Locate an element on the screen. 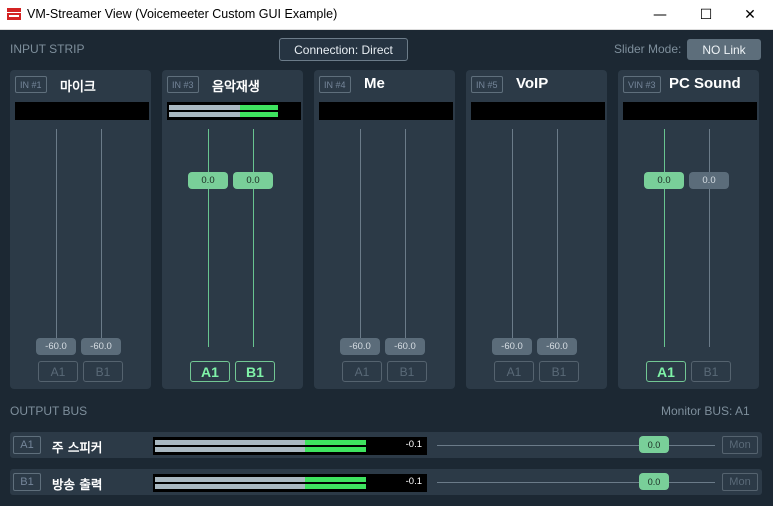  input-strip-label: INPUT STRIP is located at coordinates (47, 49).